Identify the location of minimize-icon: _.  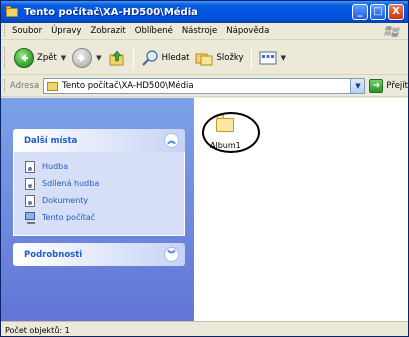
(360, 11).